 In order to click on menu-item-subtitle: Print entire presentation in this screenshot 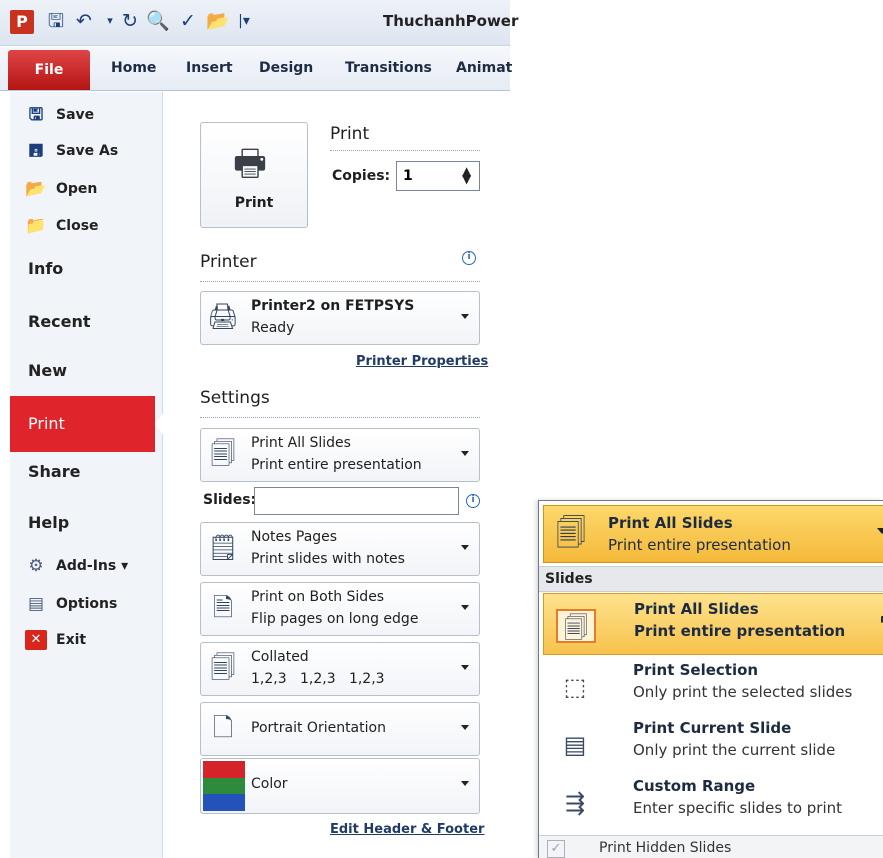, I will do `click(740, 631)`.